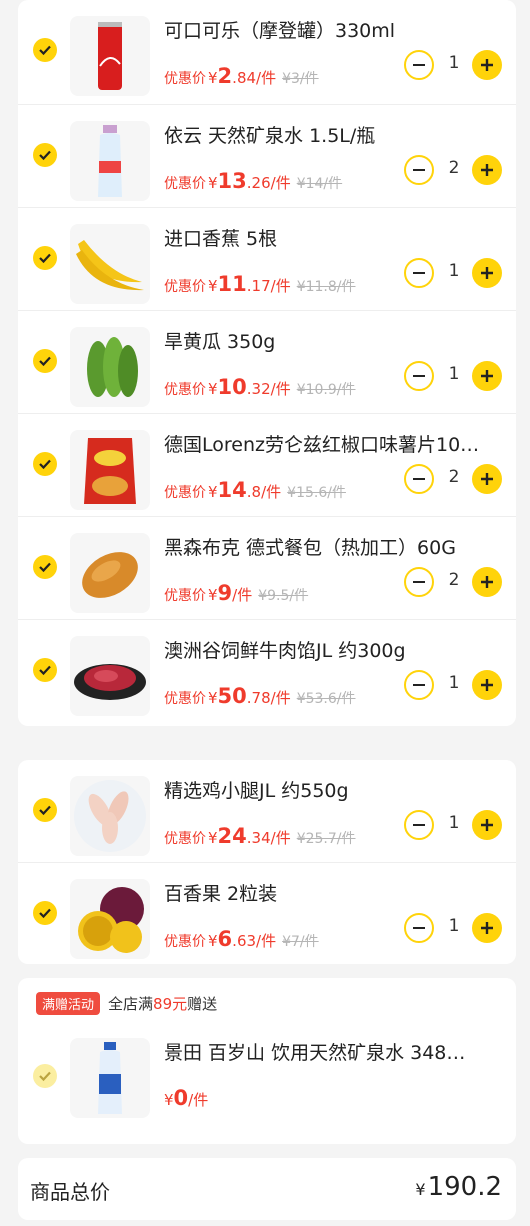 The width and height of the screenshot is (530, 1226). Describe the element at coordinates (232, 284) in the screenshot. I see `price-integer: 11` at that location.